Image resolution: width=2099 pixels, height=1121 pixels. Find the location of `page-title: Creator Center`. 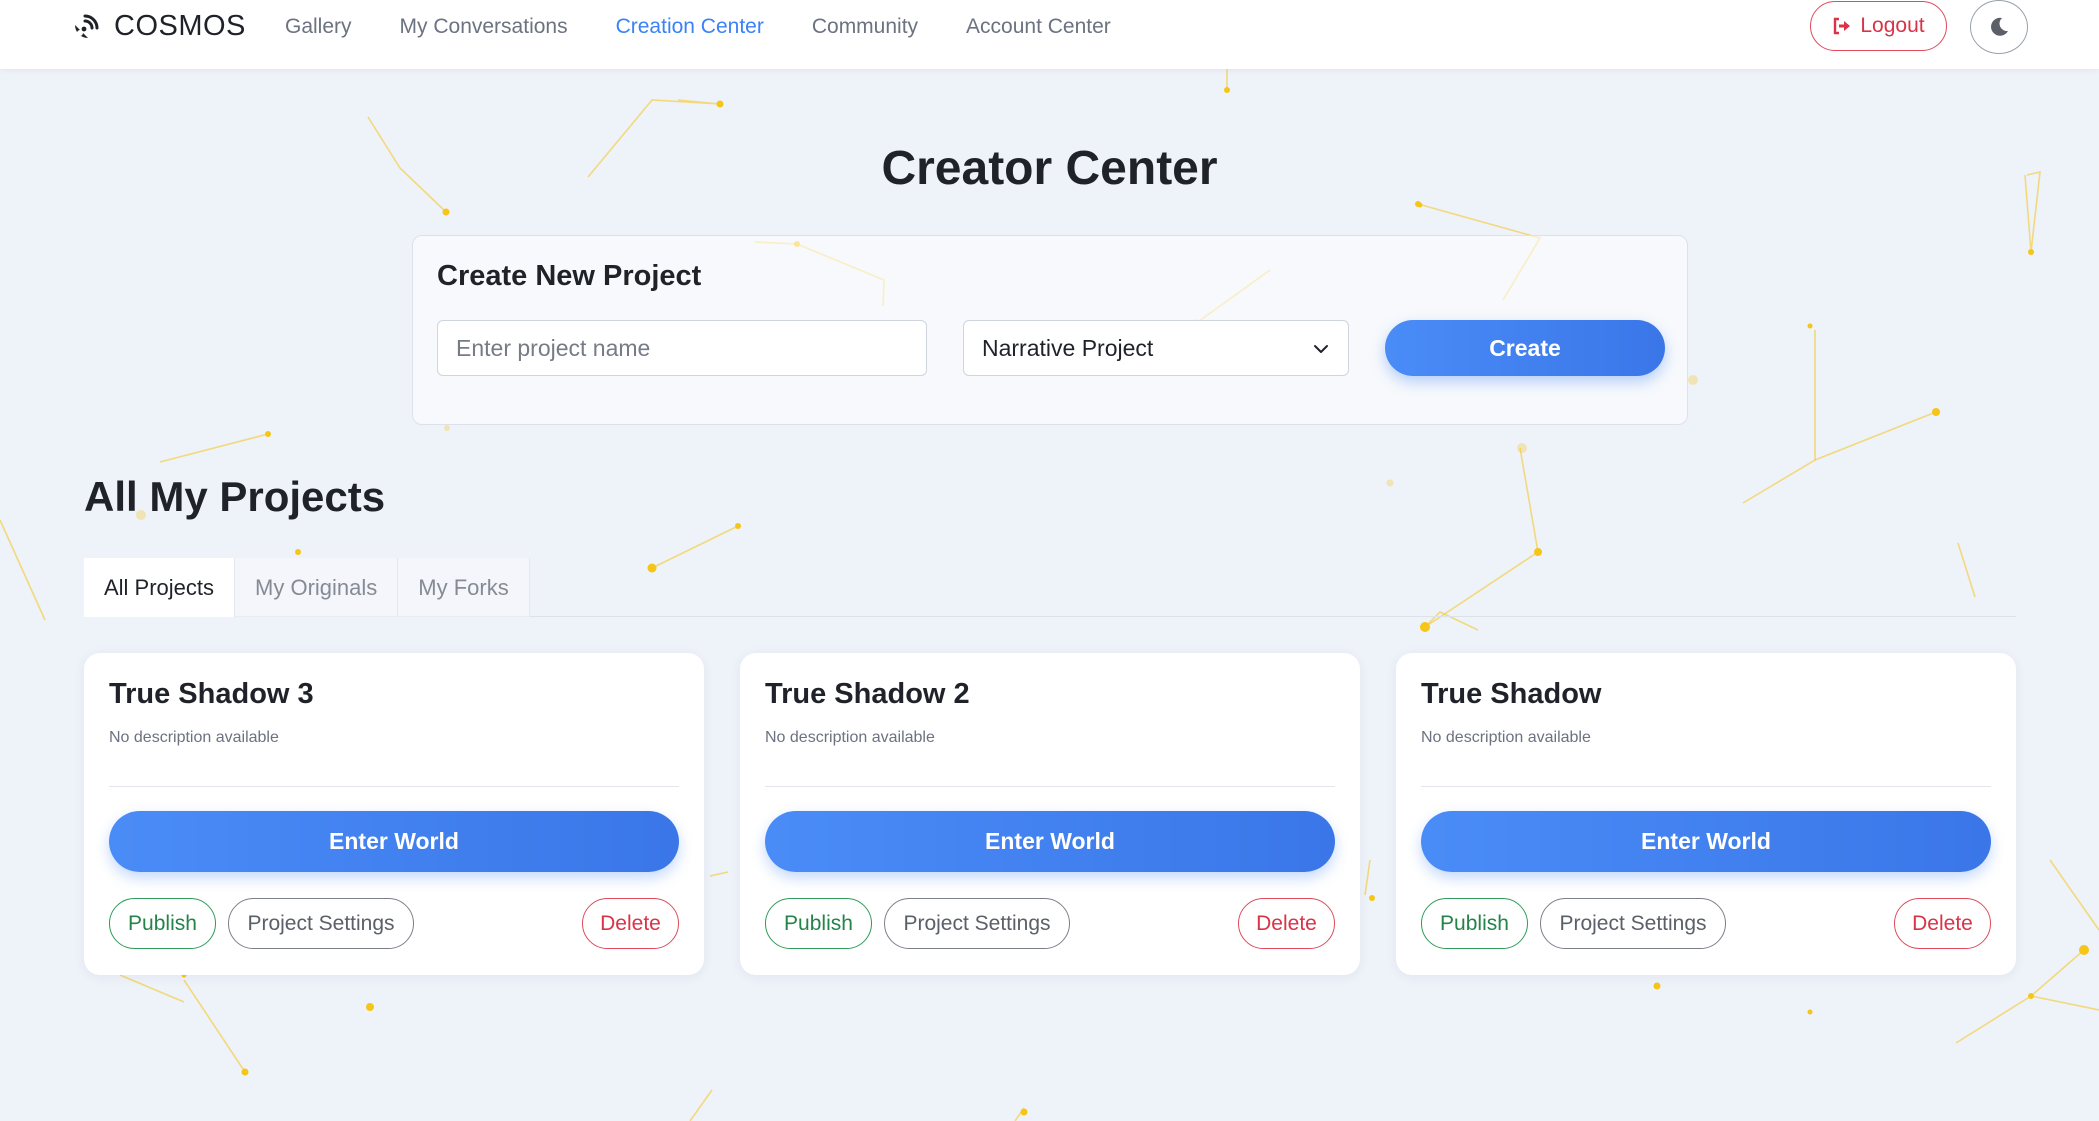

page-title: Creator Center is located at coordinates (1049, 168).